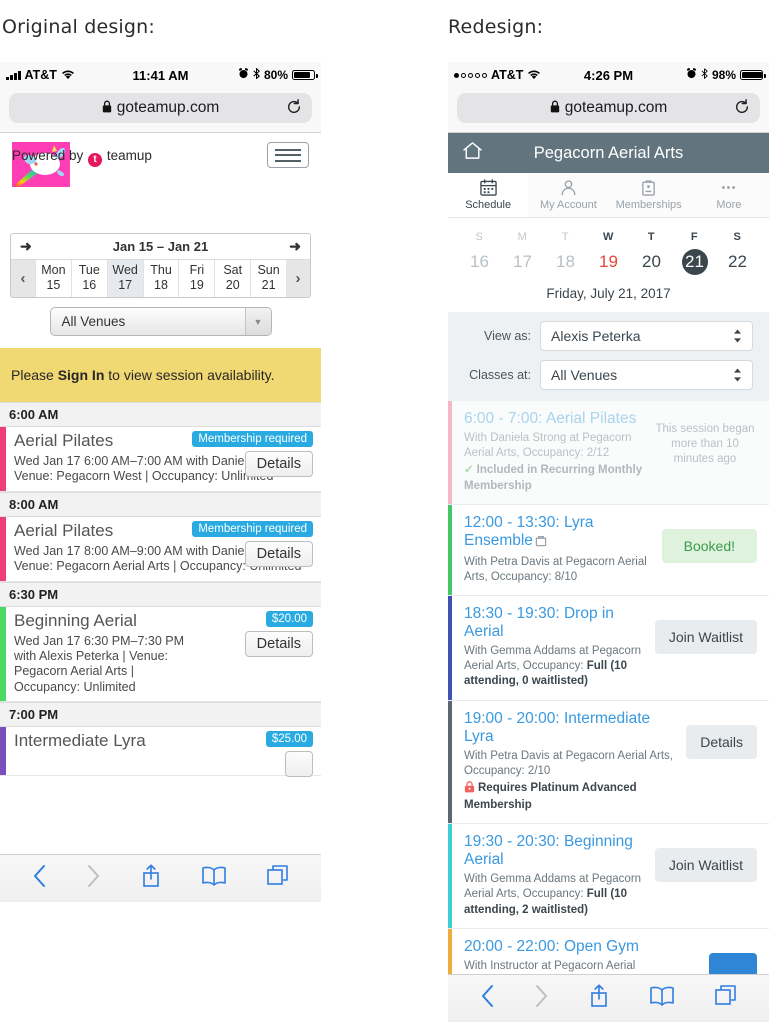 The width and height of the screenshot is (769, 1022). I want to click on chevron-left-icon: ‹, so click(23, 278).